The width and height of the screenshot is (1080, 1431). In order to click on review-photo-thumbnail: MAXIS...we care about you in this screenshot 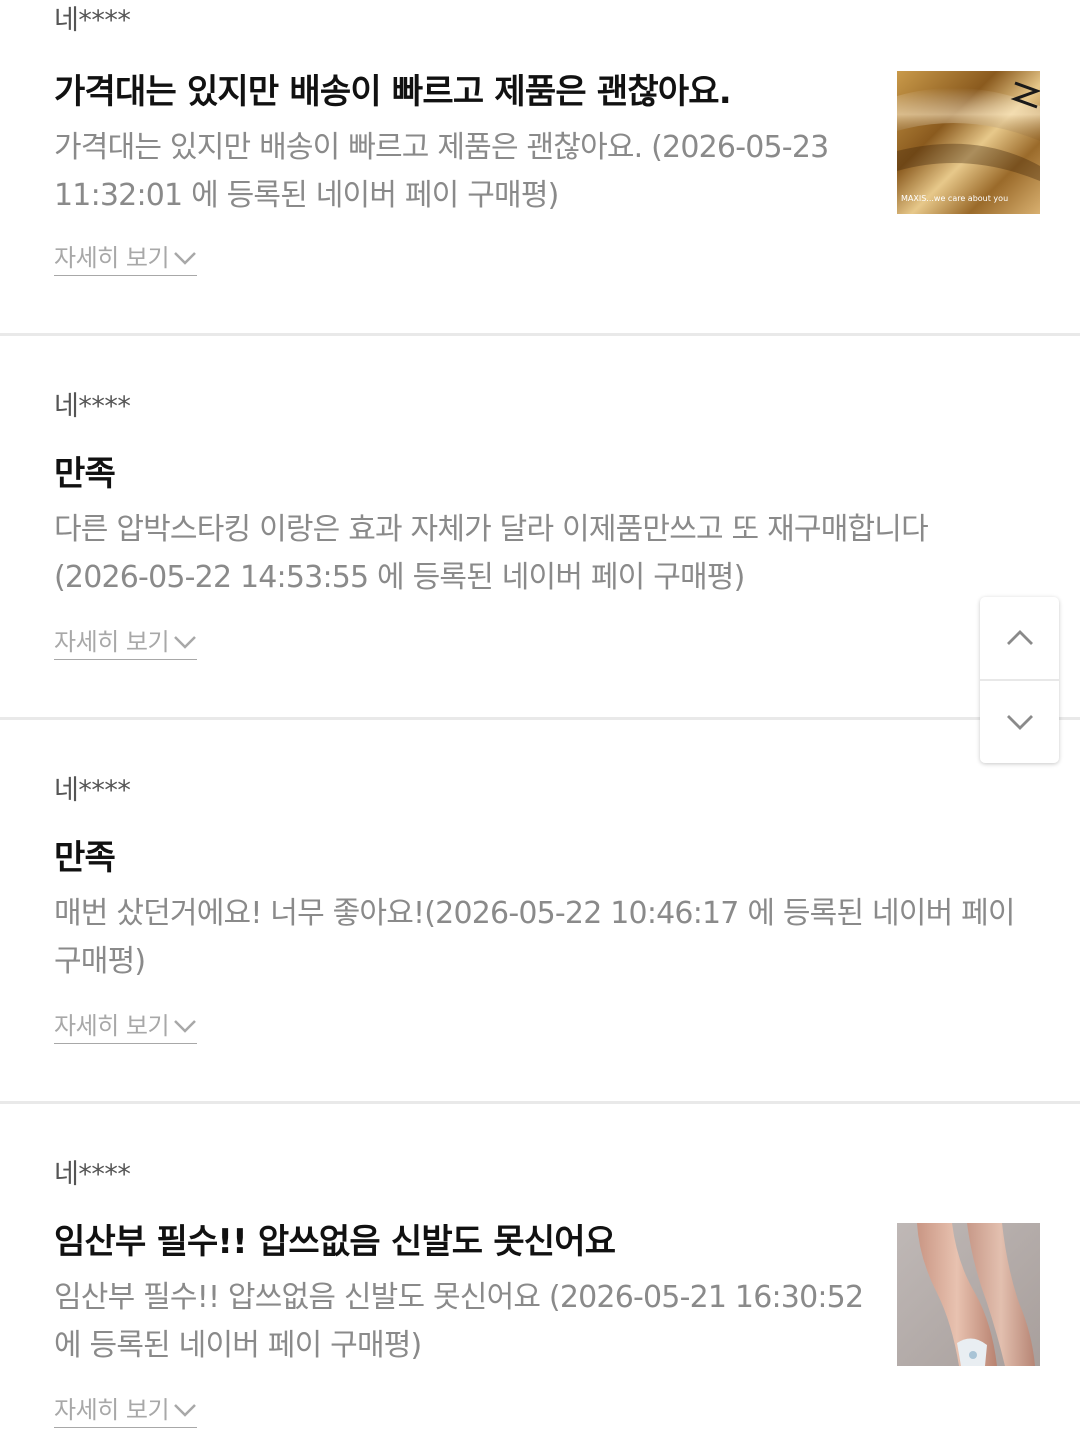, I will do `click(968, 142)`.